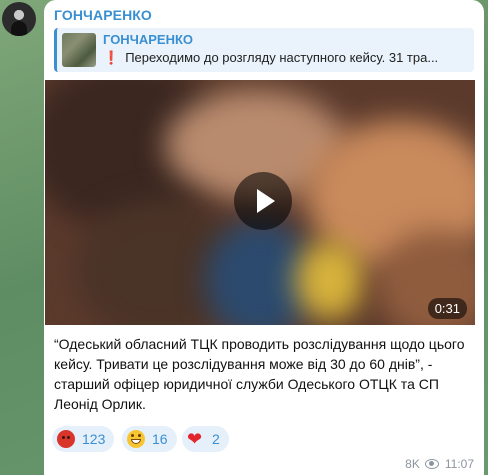  What do you see at coordinates (205, 439) in the screenshot?
I see `reaction-heart: 2` at bounding box center [205, 439].